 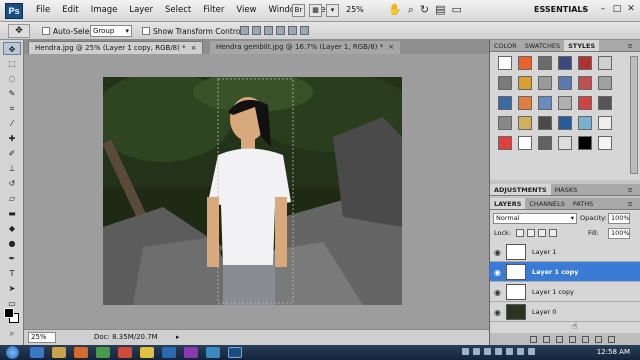 I want to click on tab-channels: CHANNELS, so click(x=546, y=203).